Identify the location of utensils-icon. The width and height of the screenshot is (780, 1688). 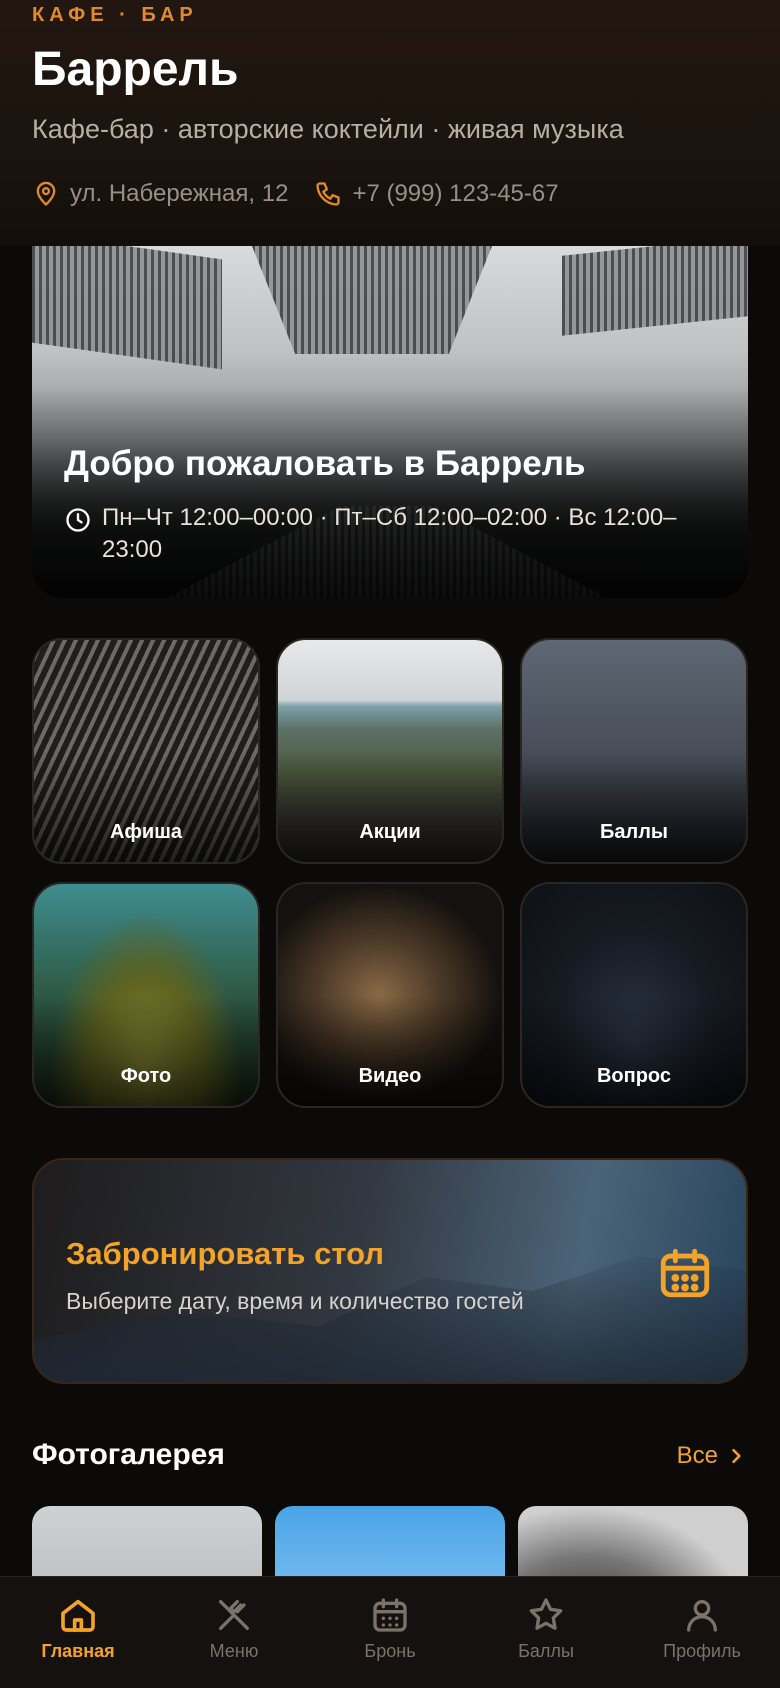
(234, 1615).